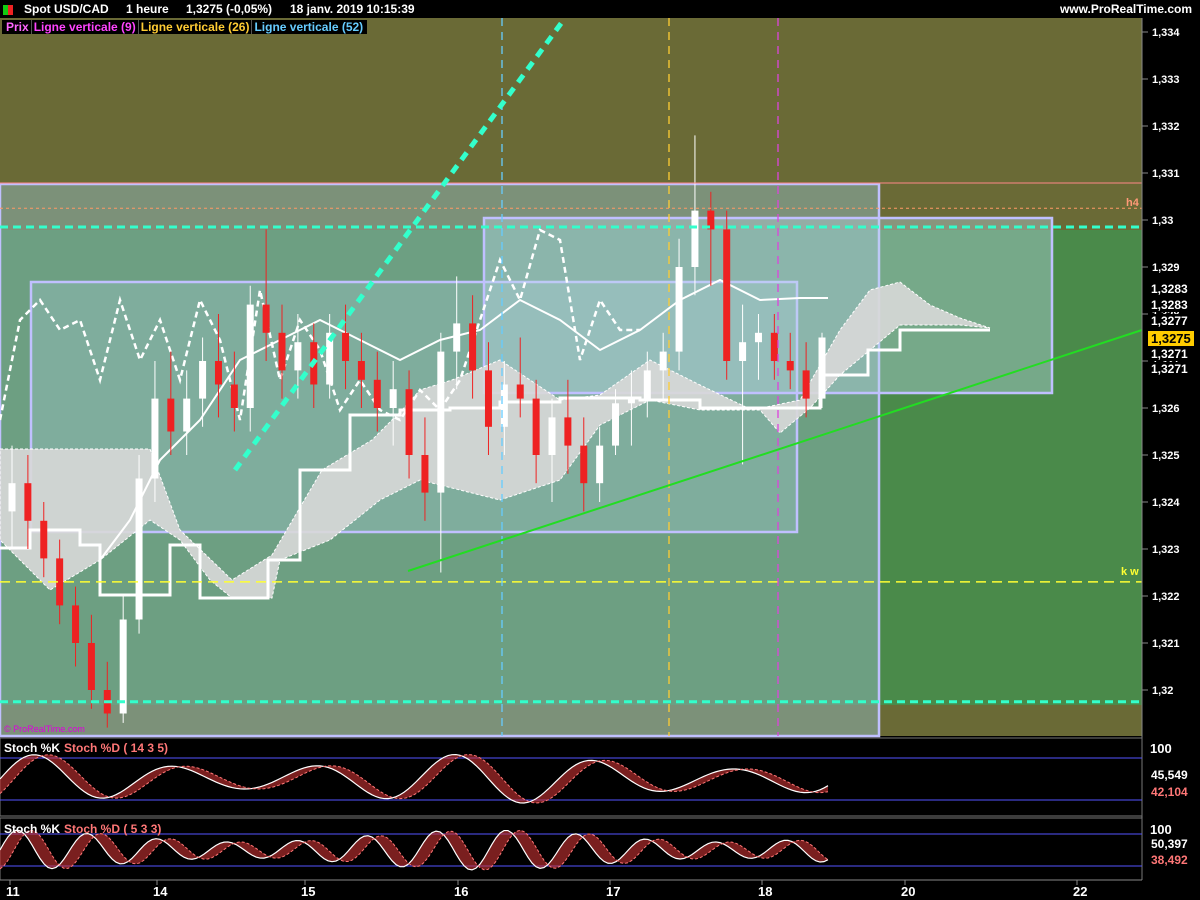 The width and height of the screenshot is (1200, 900). I want to click on stoch-panel-2-label: Stoch %K Stoch %D ( 5 3 3), so click(82, 829).